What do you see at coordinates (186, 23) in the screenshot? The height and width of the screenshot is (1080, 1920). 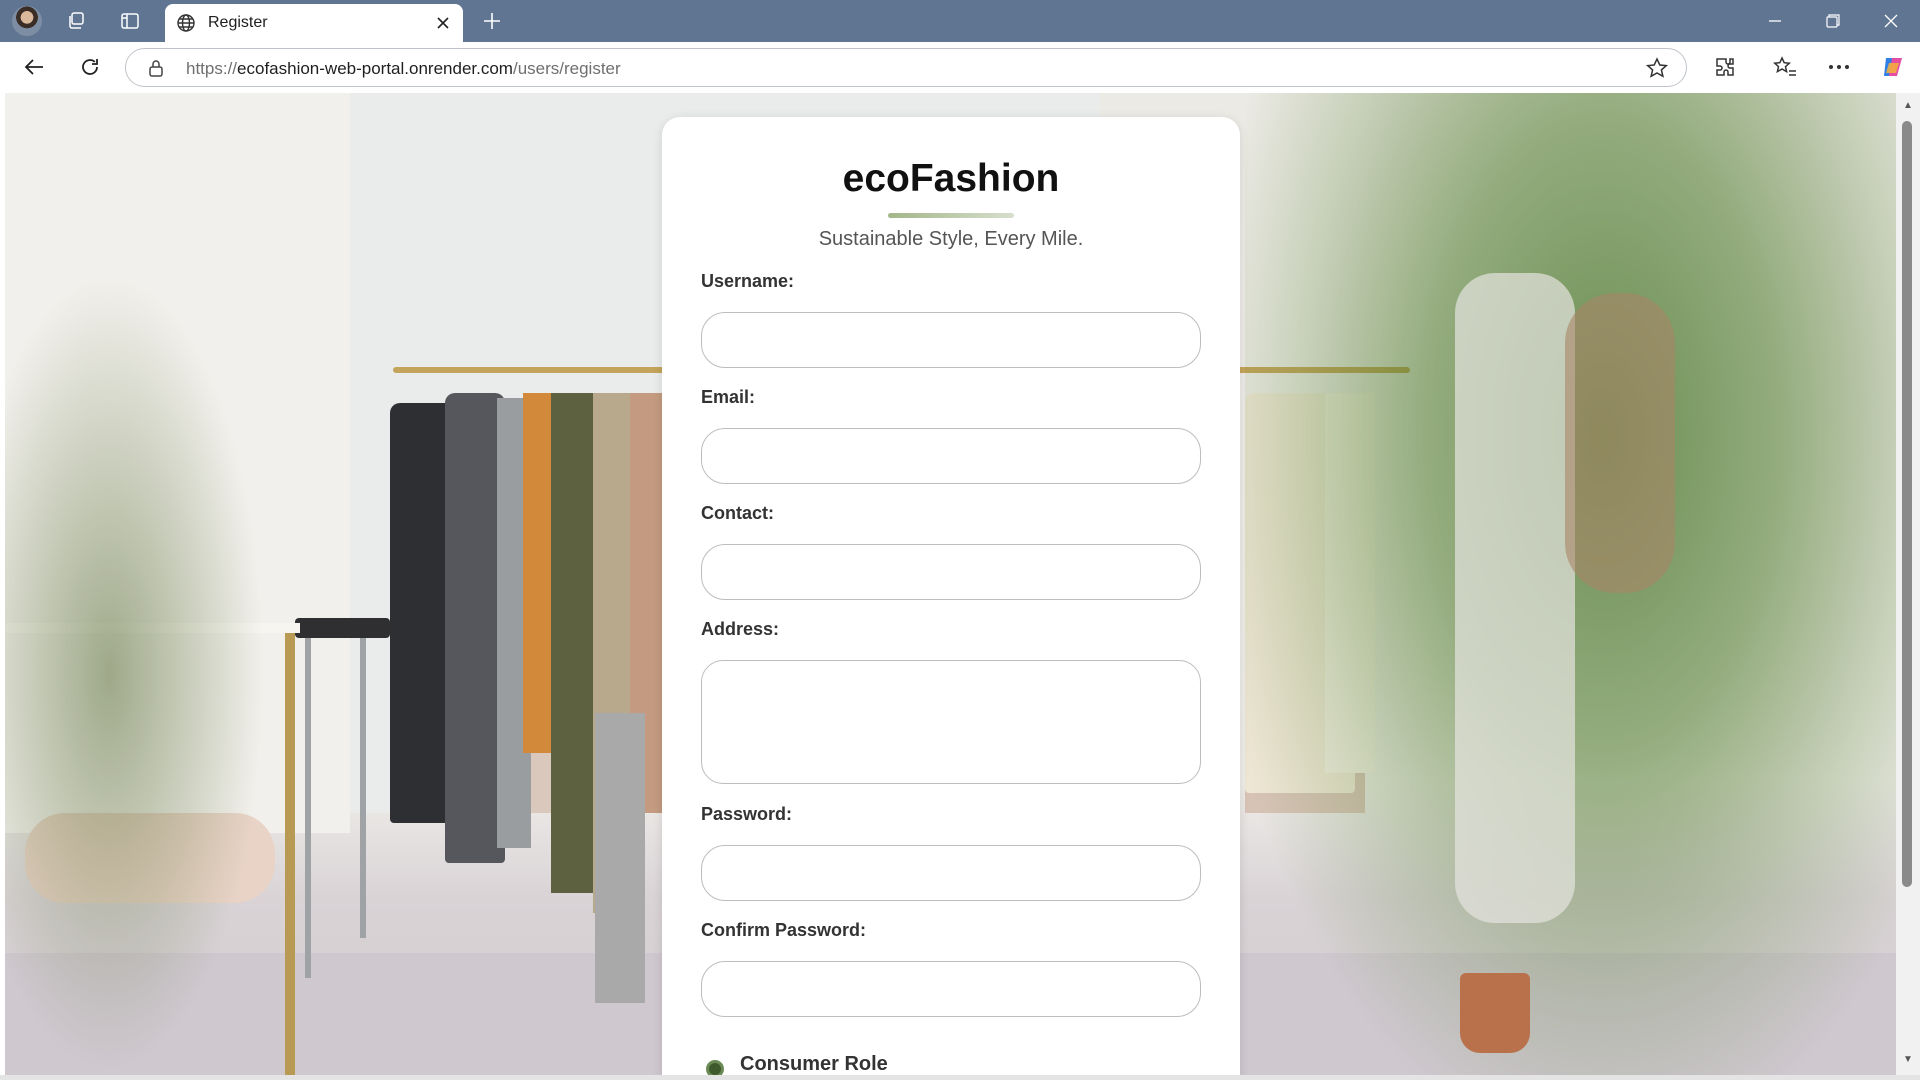 I see `globe-icon` at bounding box center [186, 23].